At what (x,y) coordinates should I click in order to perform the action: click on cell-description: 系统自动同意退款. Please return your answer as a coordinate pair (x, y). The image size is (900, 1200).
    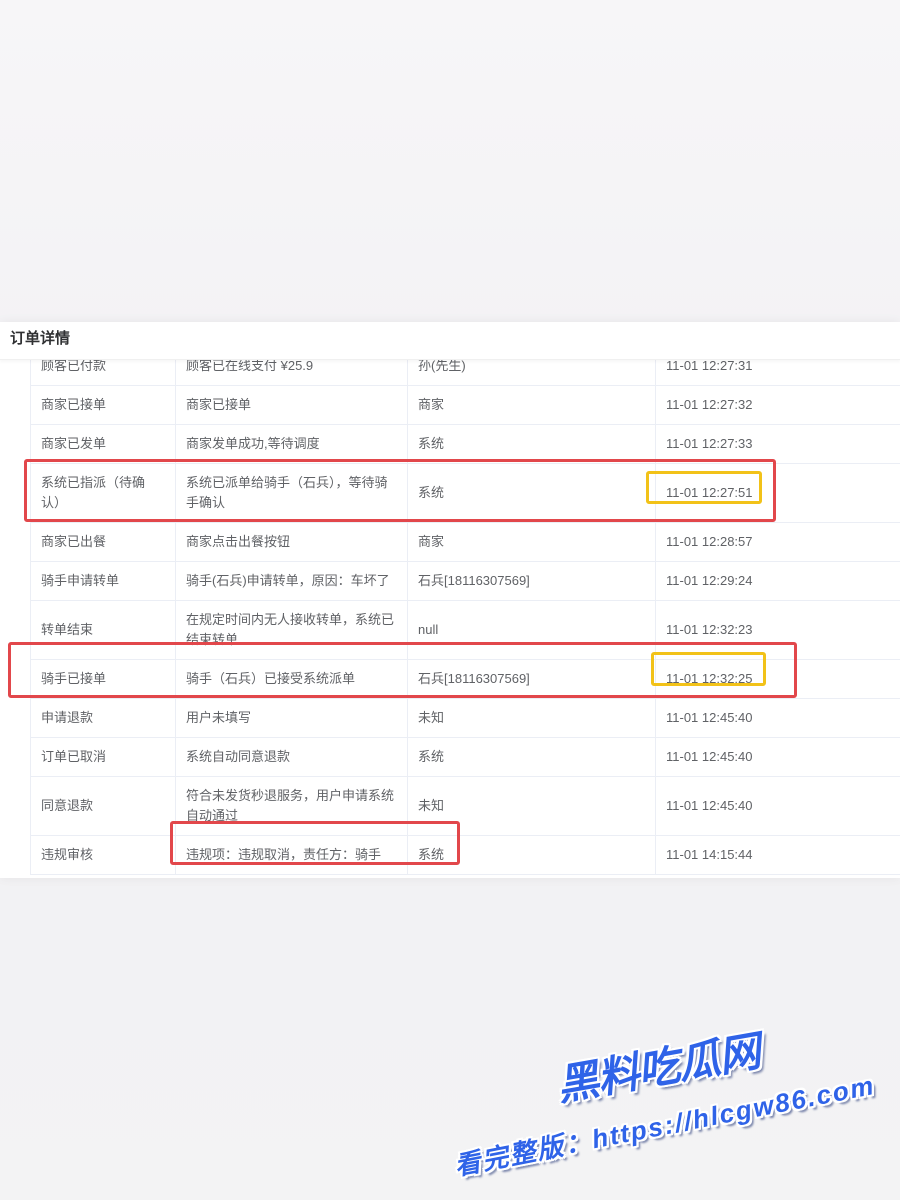
    Looking at the image, I should click on (291, 757).